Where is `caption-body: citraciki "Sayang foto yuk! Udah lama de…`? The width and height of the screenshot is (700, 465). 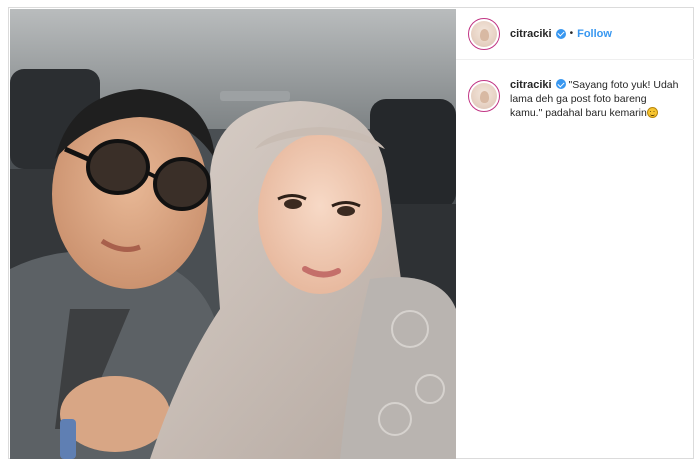
caption-body: citraciki "Sayang foto yuk! Udah lama de… is located at coordinates (595, 99).